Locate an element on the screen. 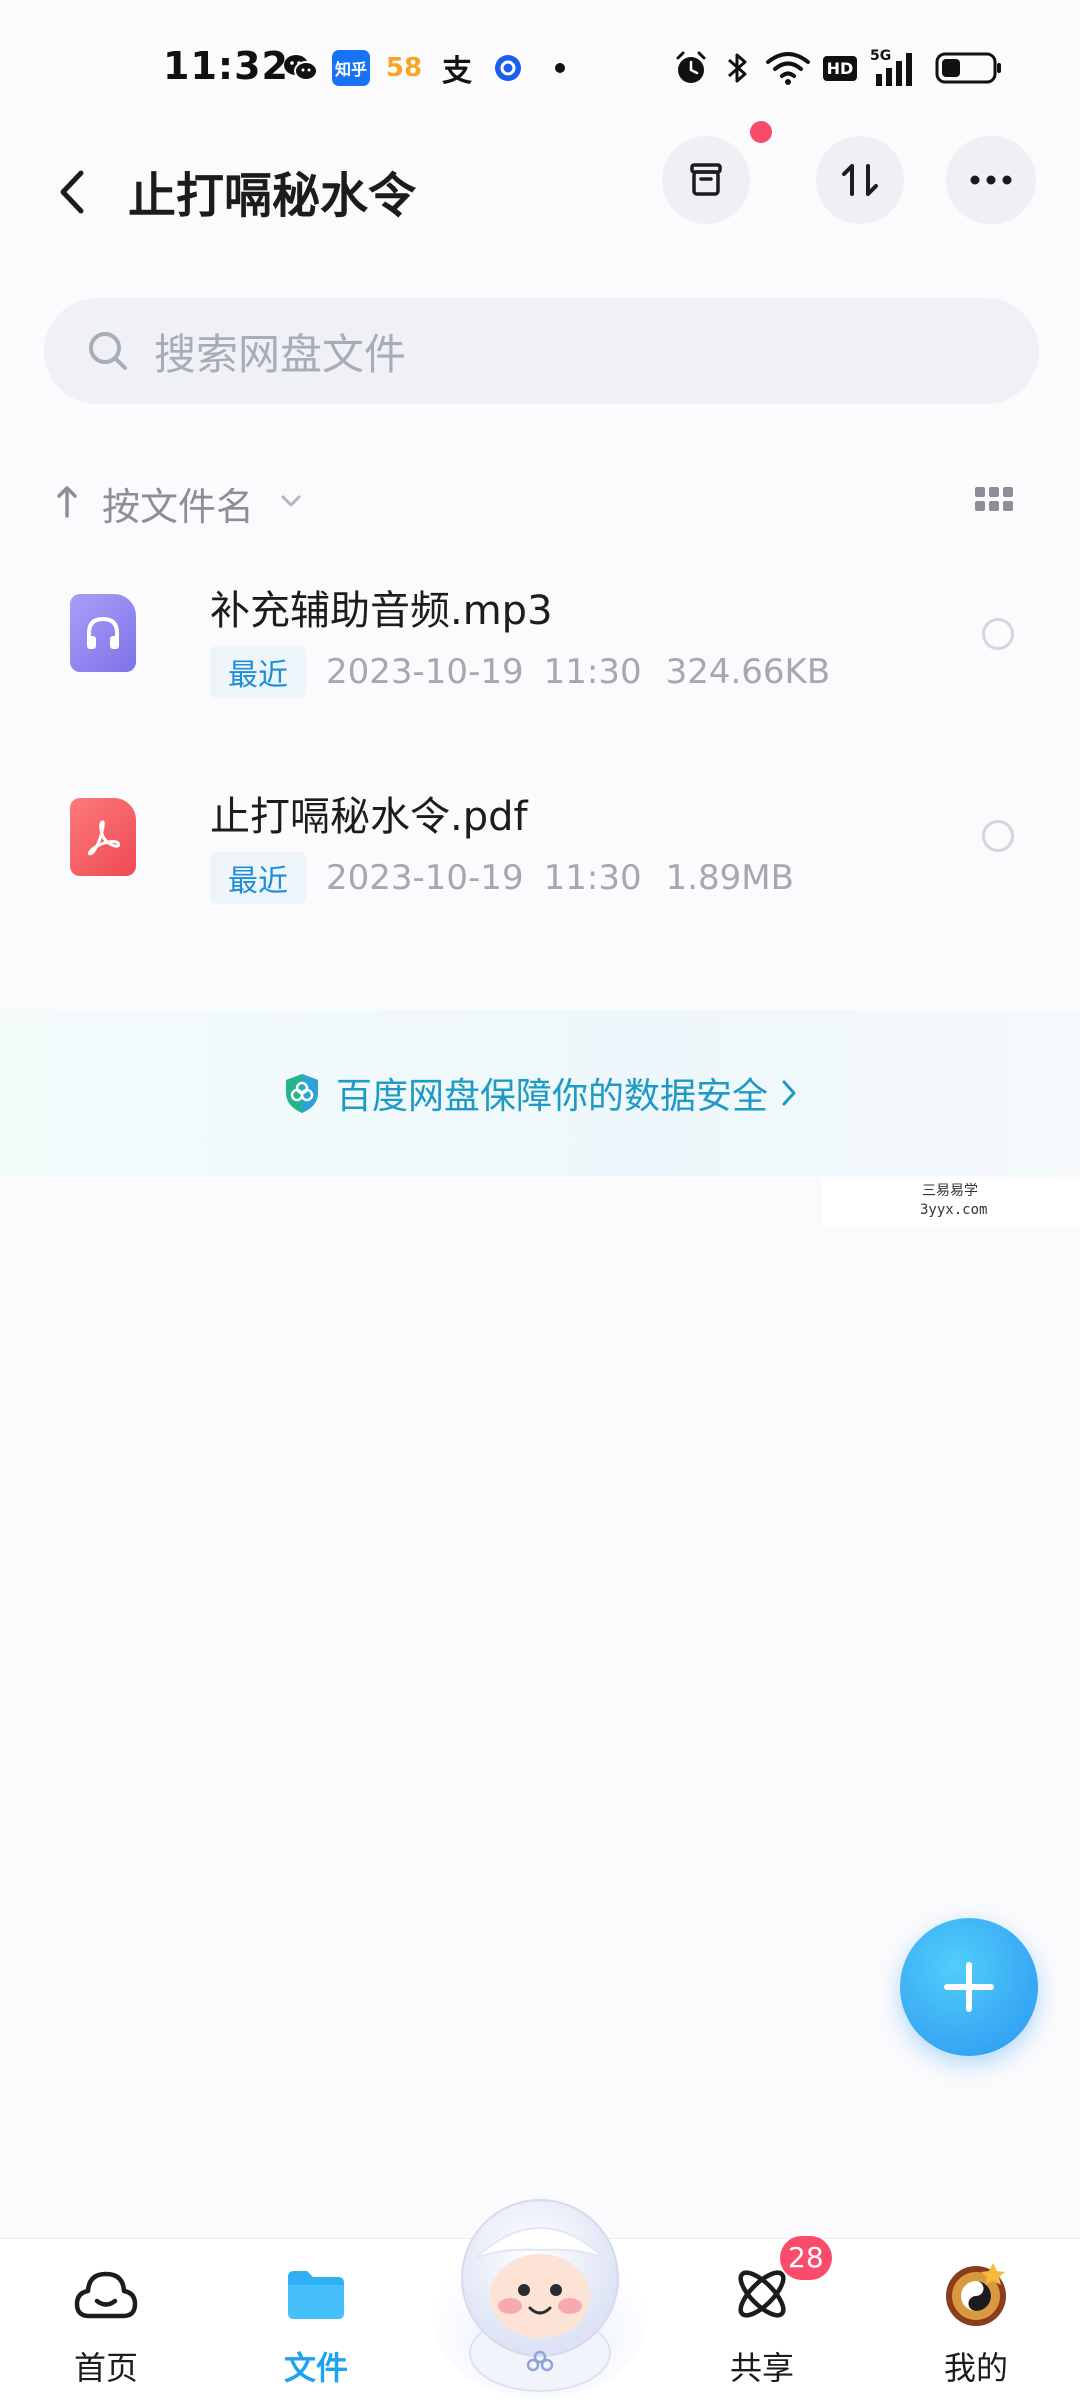  security-banner: 百度网盘保障你的数据安全 is located at coordinates (540, 1093).